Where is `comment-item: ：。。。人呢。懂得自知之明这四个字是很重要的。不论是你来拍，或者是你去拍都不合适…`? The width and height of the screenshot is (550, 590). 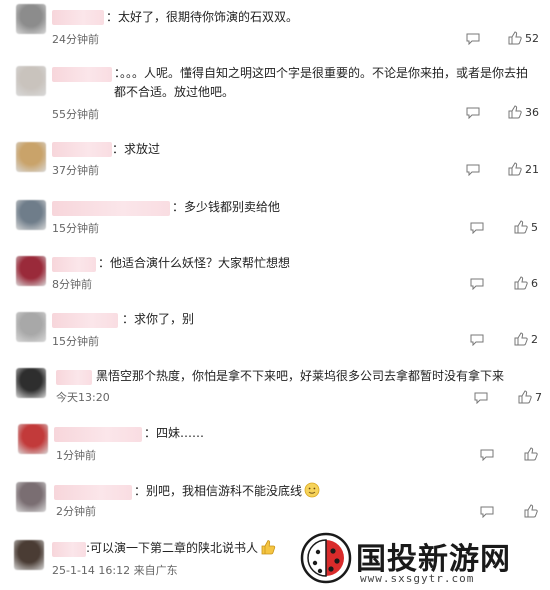
comment-item: ：。。。人呢。懂得自知之明这四个字是很重要的。不论是你来拍，或者是你去拍都不合适… is located at coordinates (275, 91).